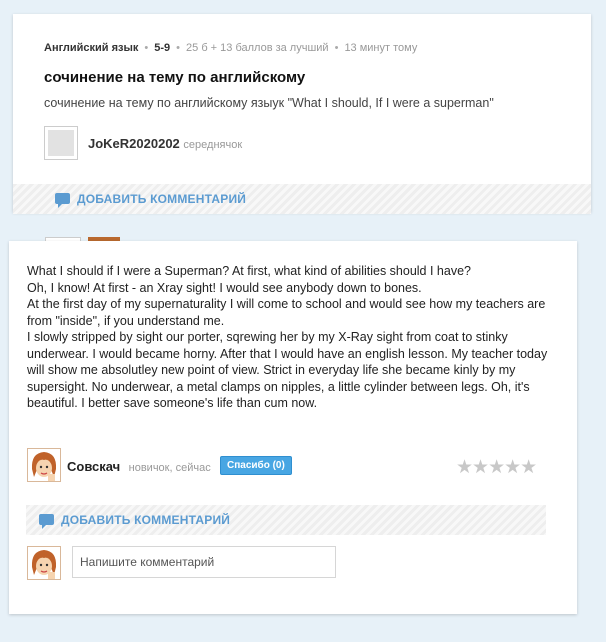 The width and height of the screenshot is (606, 642). What do you see at coordinates (213, 145) in the screenshot?
I see `author-rank: середнячок` at bounding box center [213, 145].